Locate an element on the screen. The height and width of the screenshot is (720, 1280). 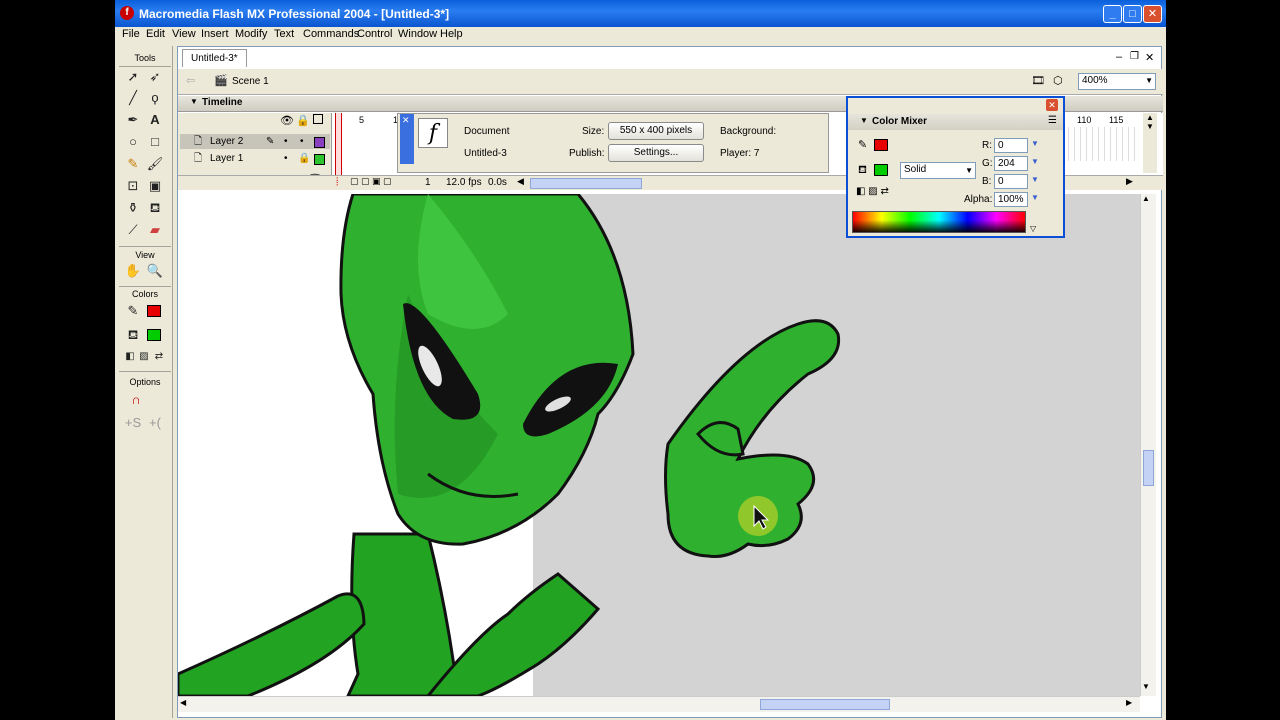
options-menu-icon: ☰ is located at coordinates (1052, 120).